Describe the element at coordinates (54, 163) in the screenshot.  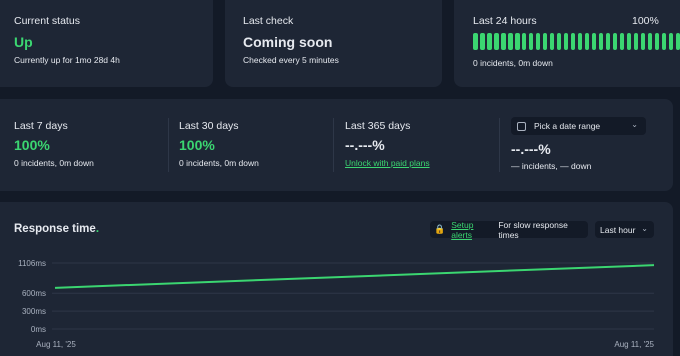
I see `period-7-detail: 0 incidents, 0m down` at that location.